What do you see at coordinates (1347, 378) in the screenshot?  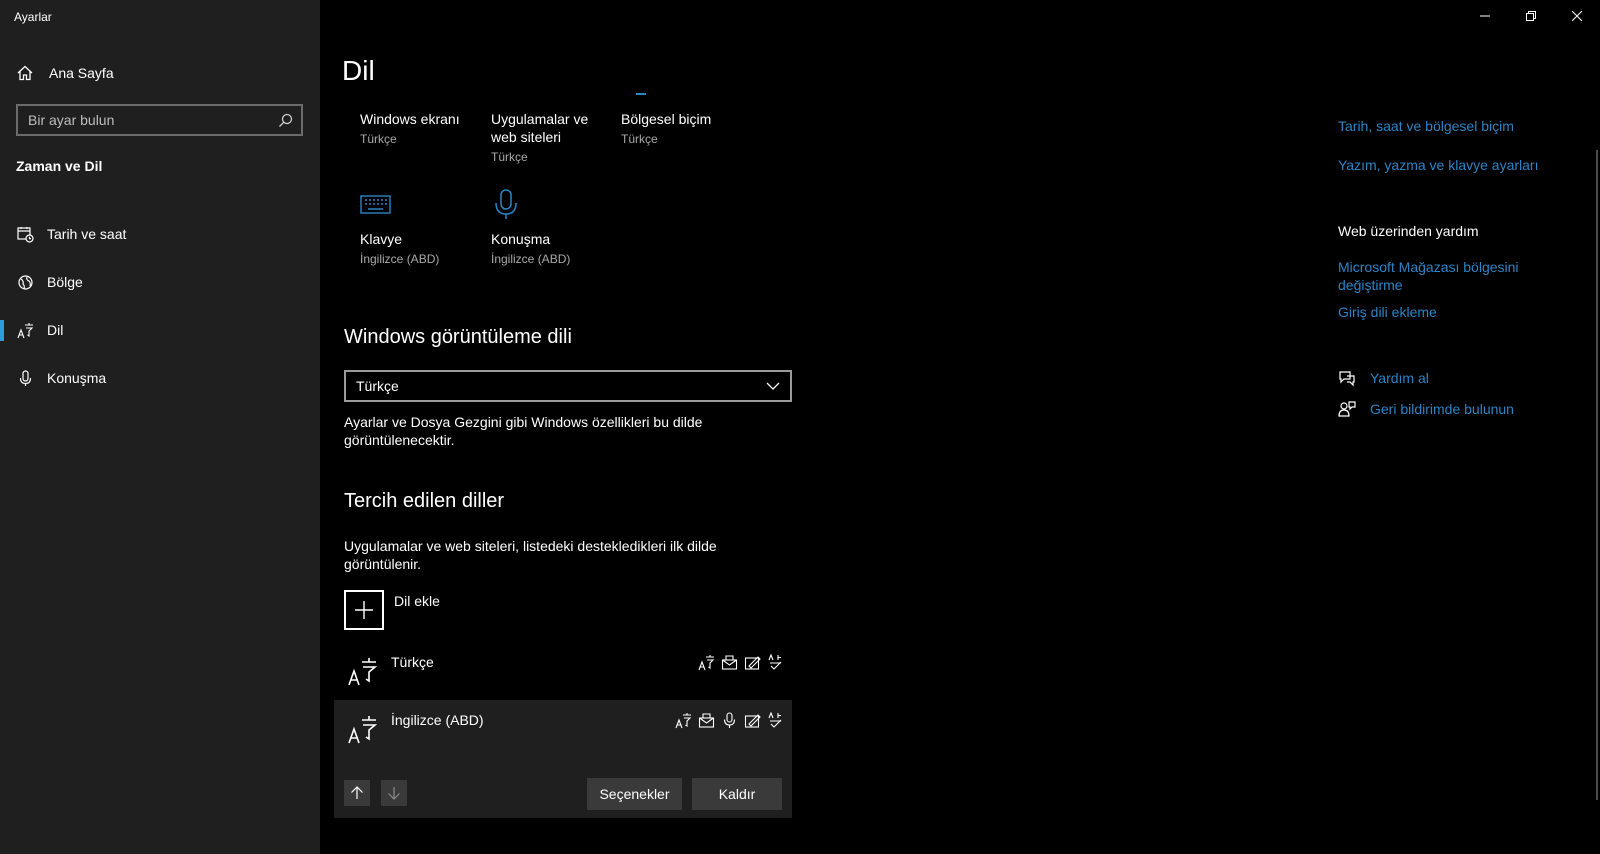 I see `get-help-icon` at bounding box center [1347, 378].